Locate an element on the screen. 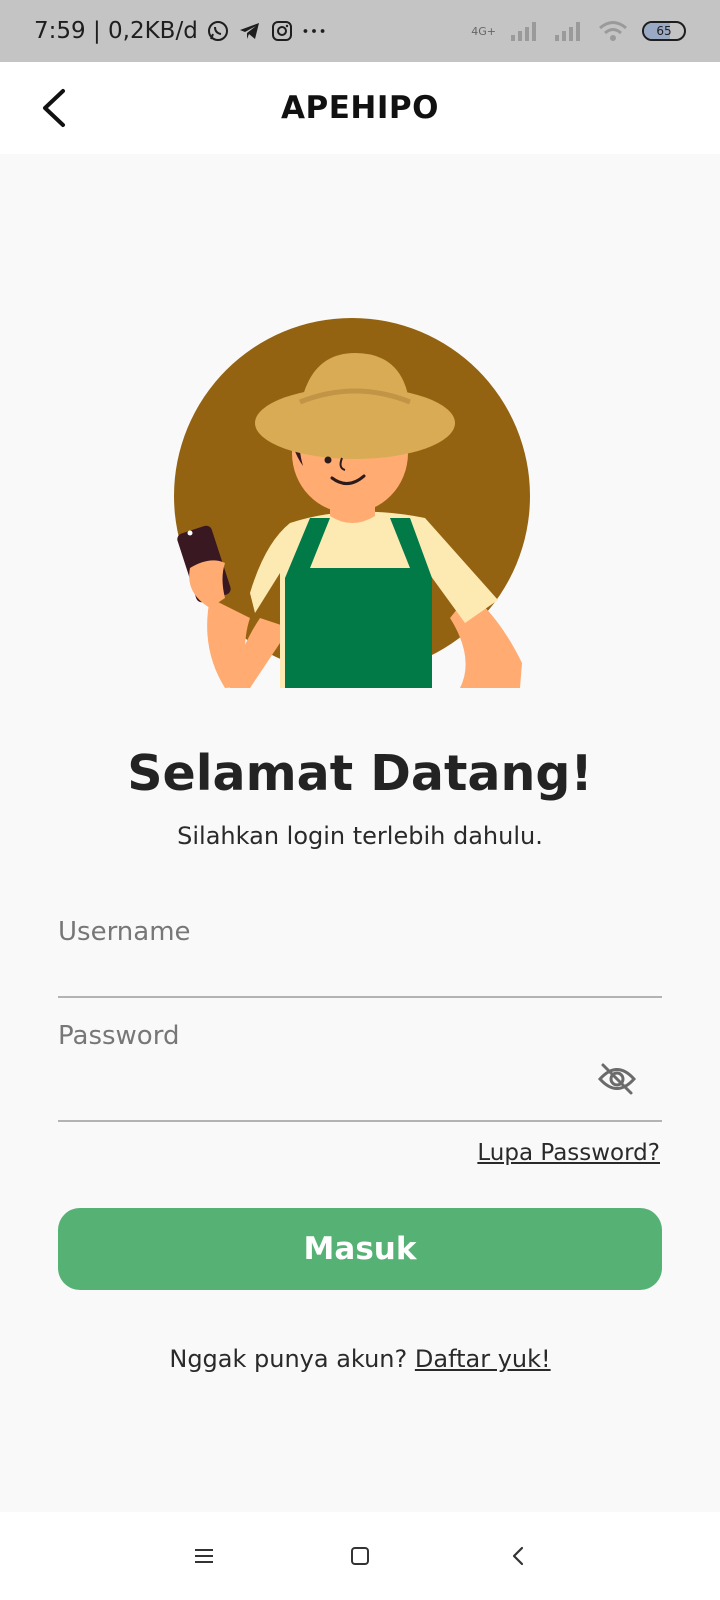 Image resolution: width=720 pixels, height=1600 pixels. status-bar: 7:59 | 0,2KB/d 4G+ 65 is located at coordinates (360, 31).